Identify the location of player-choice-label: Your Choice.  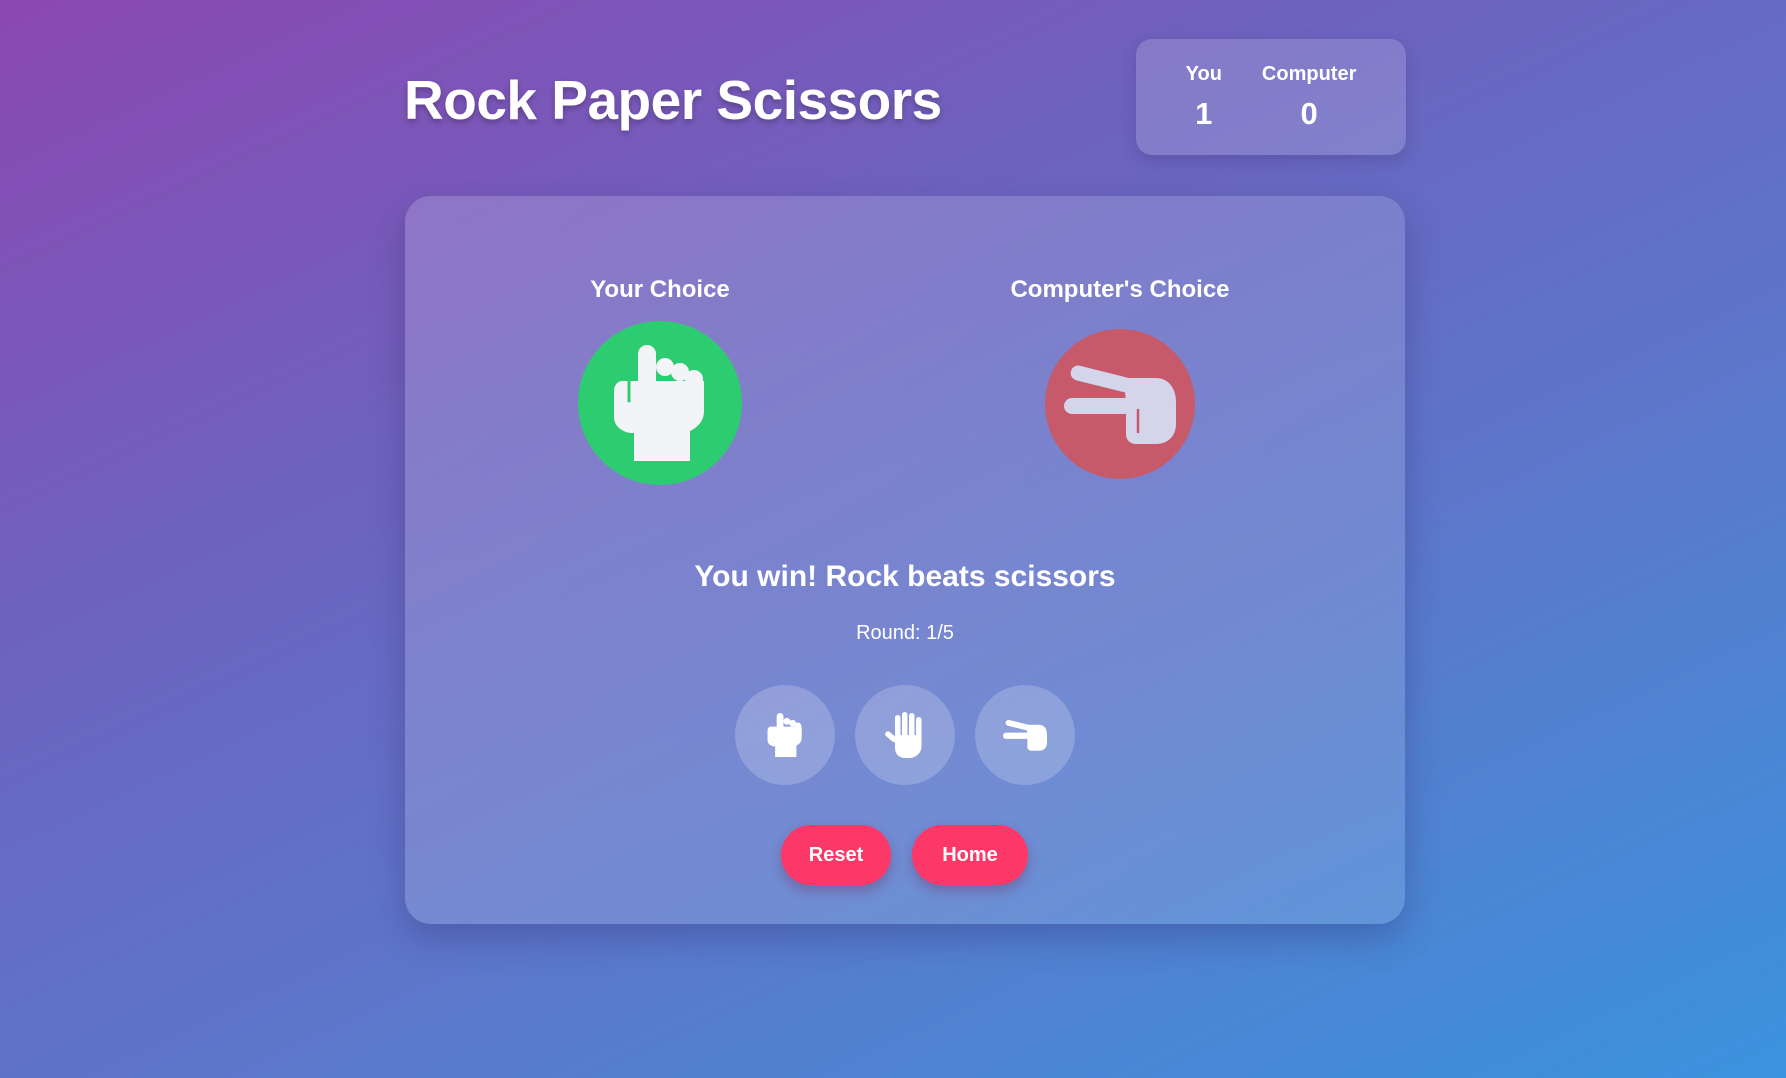
(660, 289).